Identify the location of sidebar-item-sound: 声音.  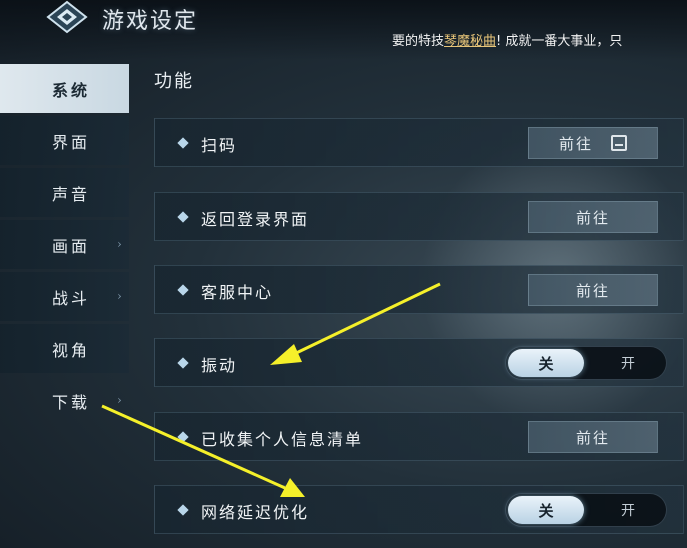
(64, 192).